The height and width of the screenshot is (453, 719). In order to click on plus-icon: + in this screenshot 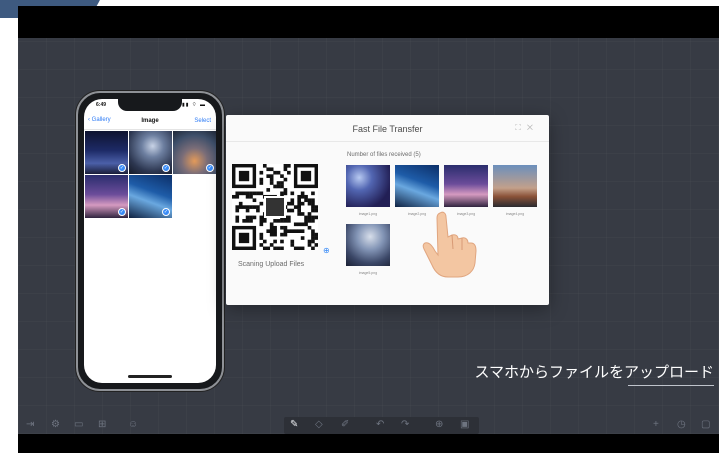, I will do `click(656, 424)`.